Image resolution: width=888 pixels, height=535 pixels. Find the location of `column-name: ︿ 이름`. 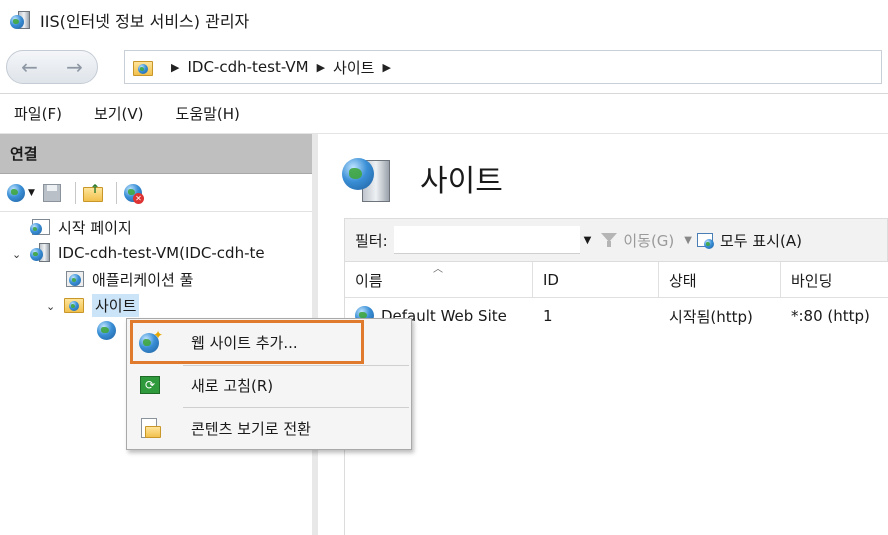

column-name: ︿ 이름 is located at coordinates (439, 280).